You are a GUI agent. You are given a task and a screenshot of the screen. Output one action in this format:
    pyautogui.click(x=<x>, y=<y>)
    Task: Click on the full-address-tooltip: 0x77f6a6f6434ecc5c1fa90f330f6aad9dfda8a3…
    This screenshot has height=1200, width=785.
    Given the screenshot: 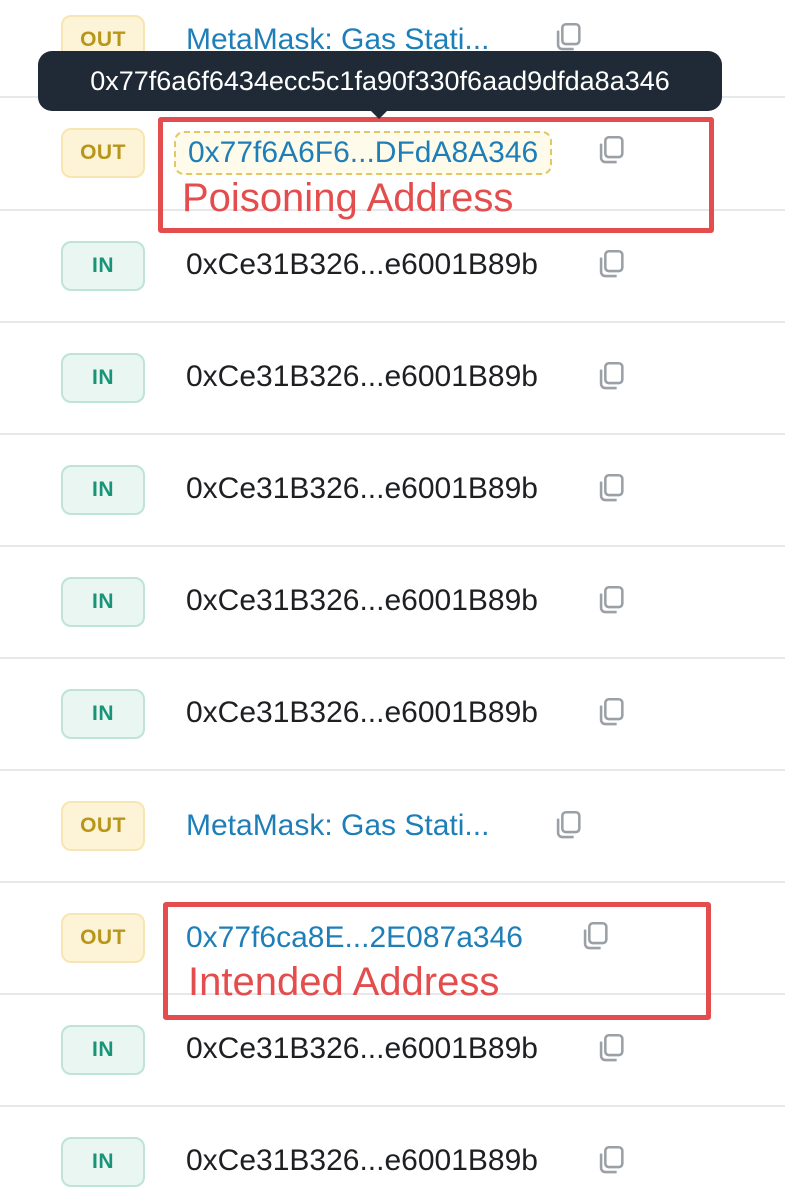 What is the action you would take?
    pyautogui.click(x=380, y=81)
    